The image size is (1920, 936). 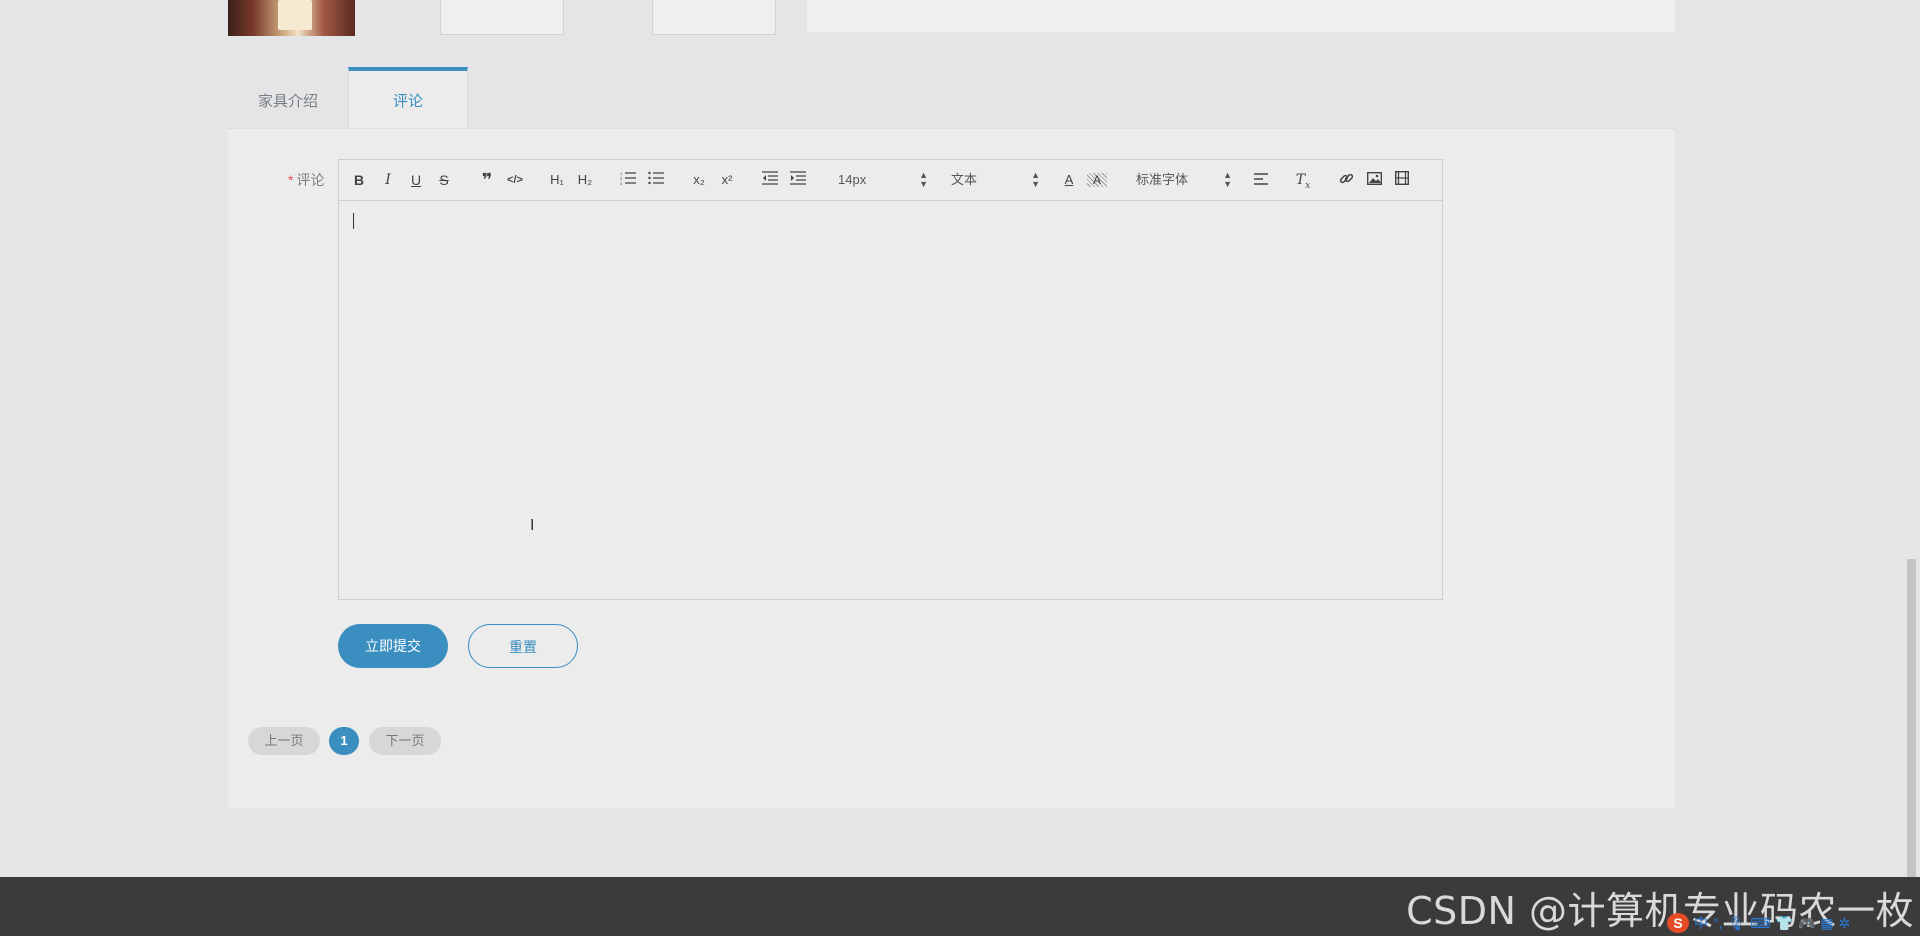 I want to click on scrollbar-thumb, so click(x=1911, y=718).